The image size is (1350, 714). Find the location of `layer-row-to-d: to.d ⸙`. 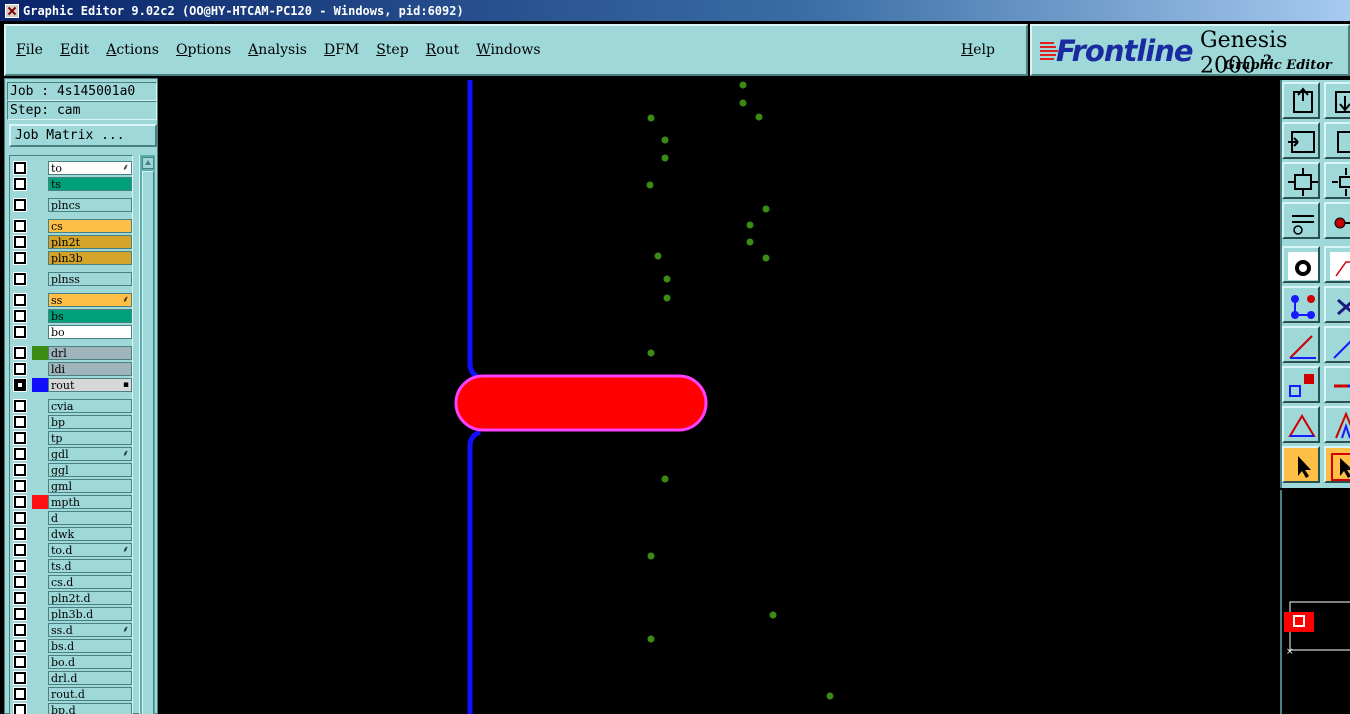

layer-row-to-d: to.d ⸙ is located at coordinates (72, 550).